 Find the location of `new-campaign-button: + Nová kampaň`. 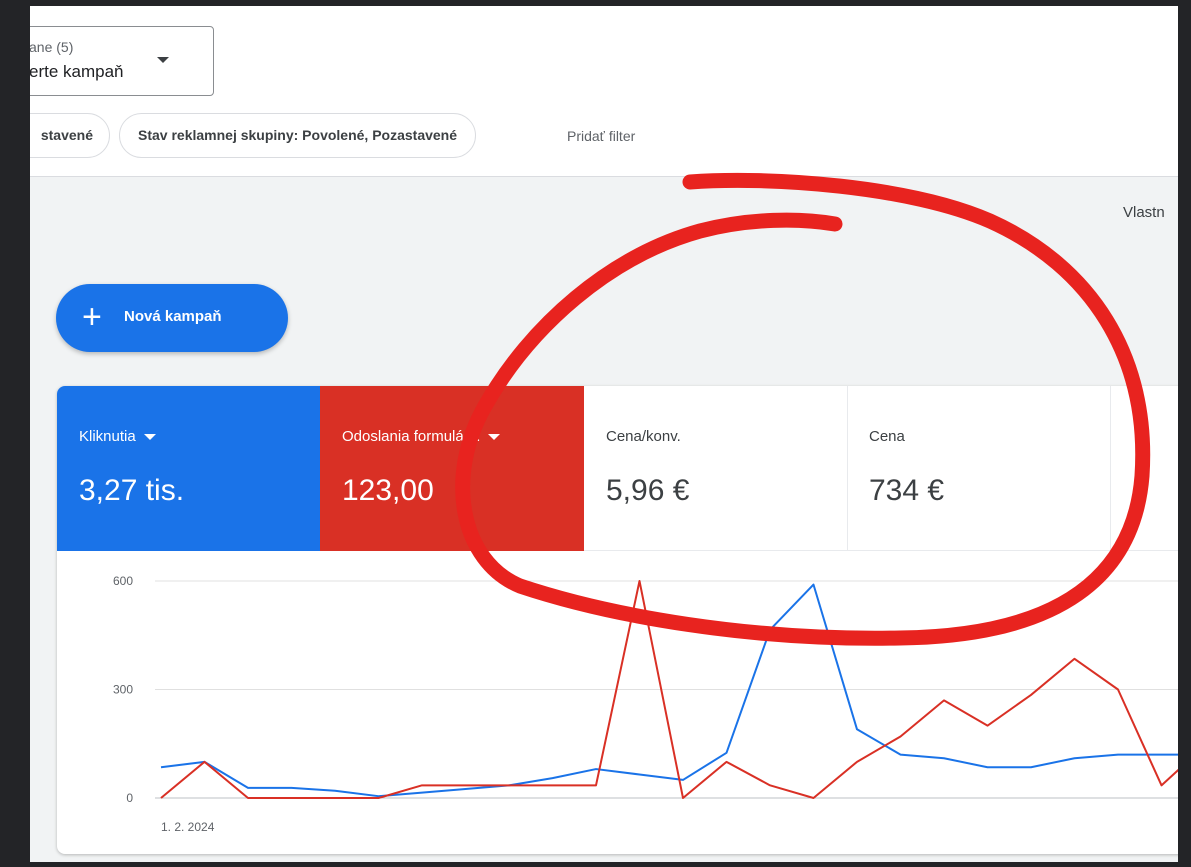

new-campaign-button: + Nová kampaň is located at coordinates (172, 318).